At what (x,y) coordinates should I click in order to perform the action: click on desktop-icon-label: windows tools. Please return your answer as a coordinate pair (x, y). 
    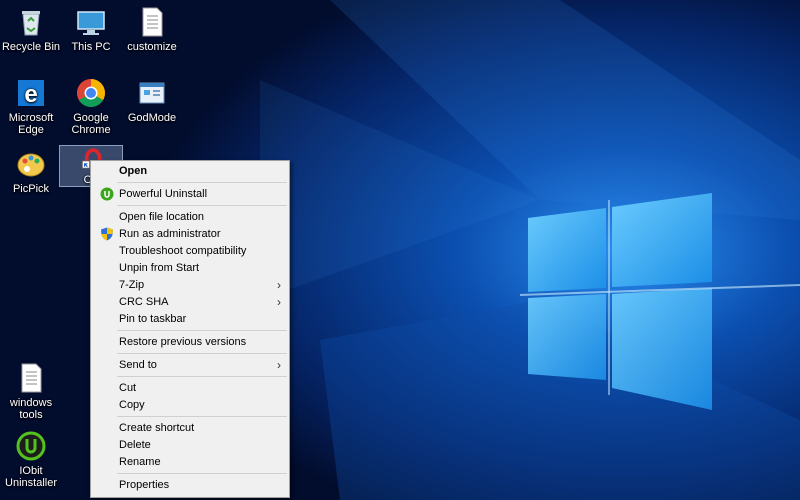
    Looking at the image, I should click on (31, 409).